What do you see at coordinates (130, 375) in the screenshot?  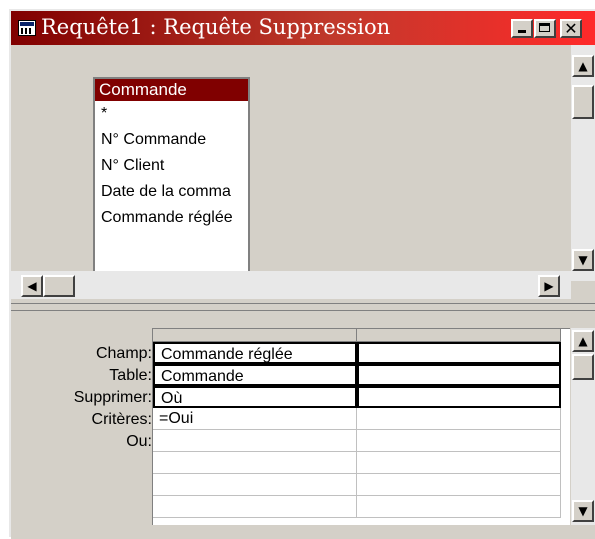 I see `row-label-table: Table:` at bounding box center [130, 375].